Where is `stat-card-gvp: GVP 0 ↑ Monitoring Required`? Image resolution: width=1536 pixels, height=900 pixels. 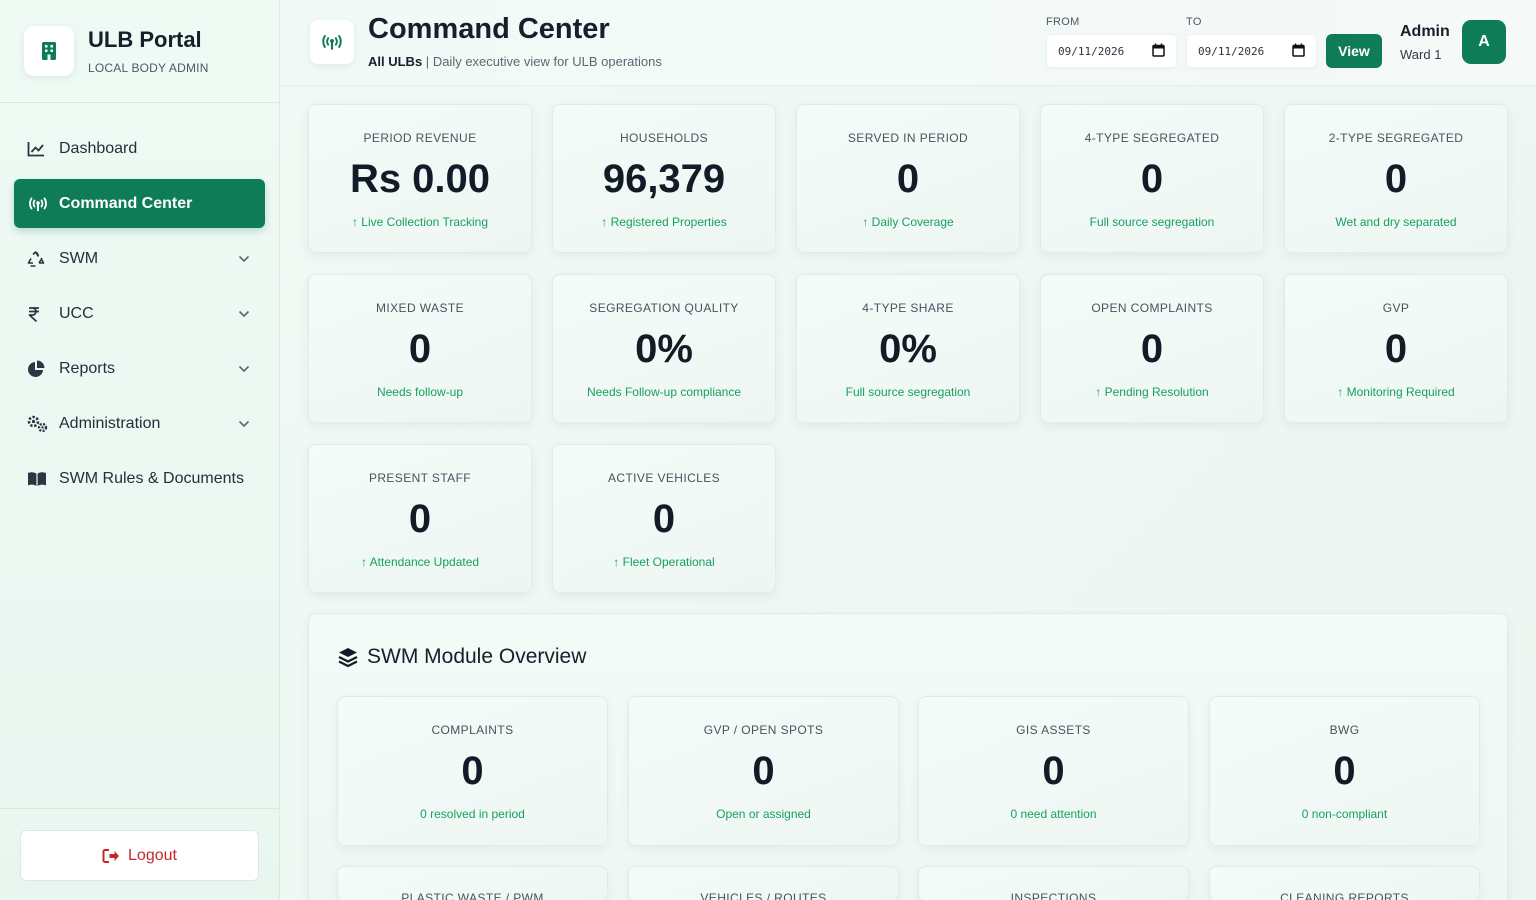 stat-card-gvp: GVP 0 ↑ Monitoring Required is located at coordinates (1396, 348).